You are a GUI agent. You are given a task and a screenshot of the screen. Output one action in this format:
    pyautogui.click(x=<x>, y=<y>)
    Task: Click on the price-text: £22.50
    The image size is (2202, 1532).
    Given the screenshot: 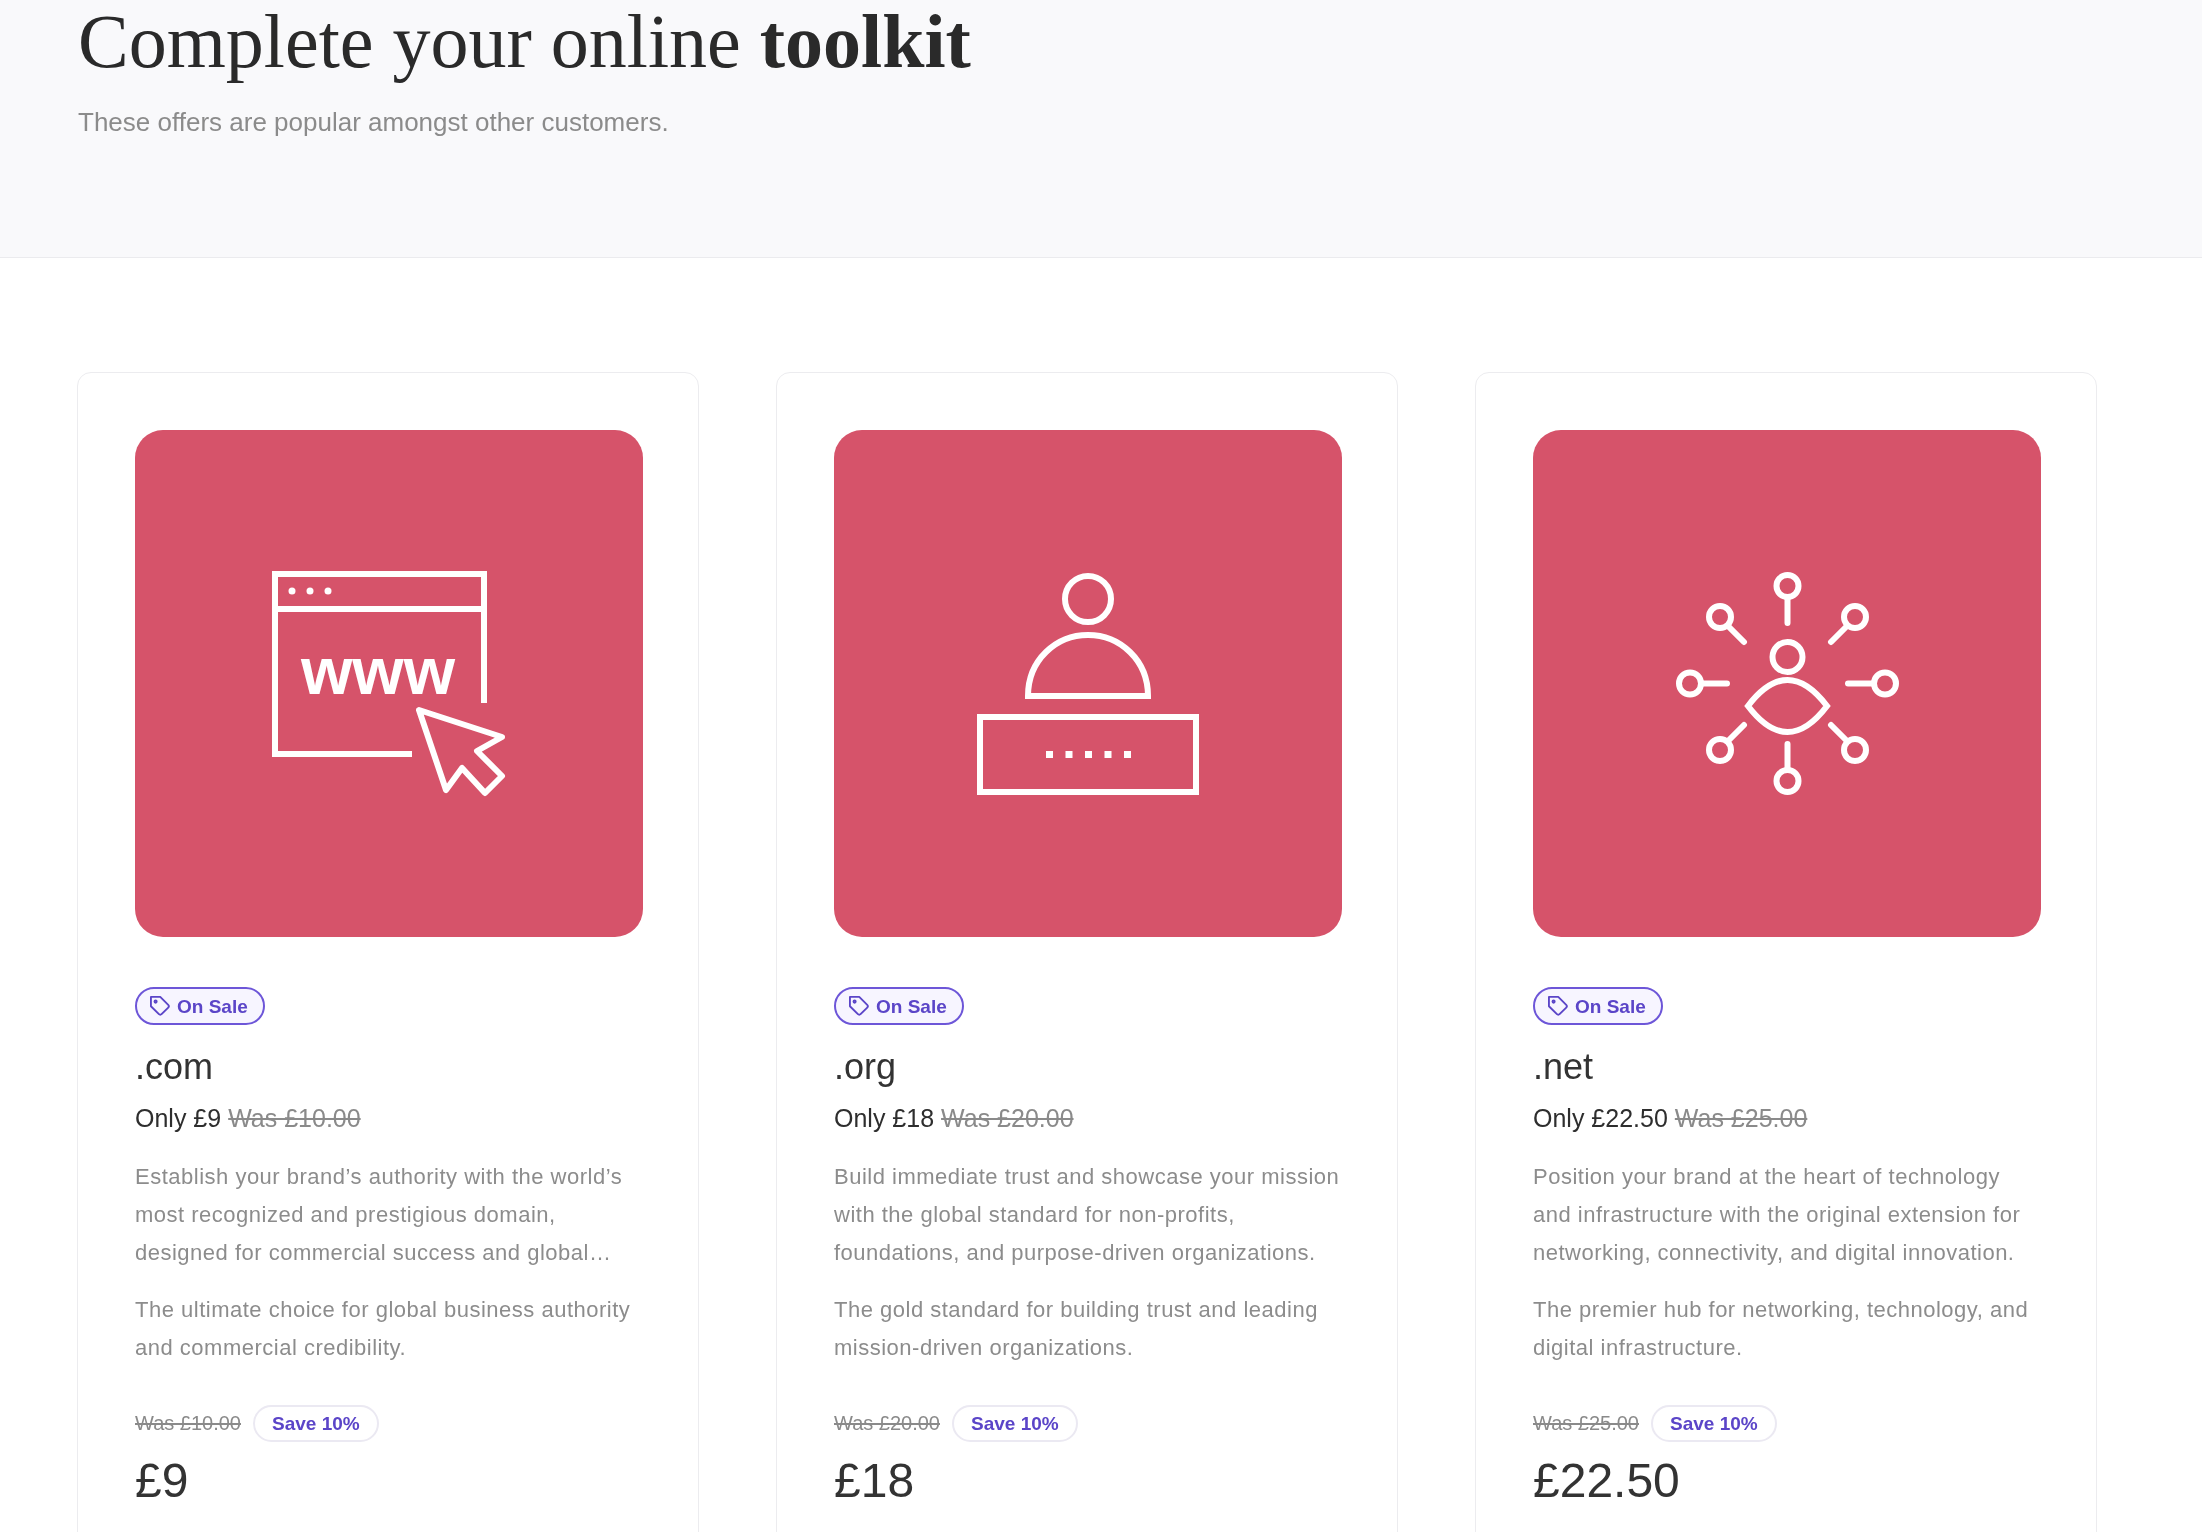 What is the action you would take?
    pyautogui.click(x=1606, y=1481)
    